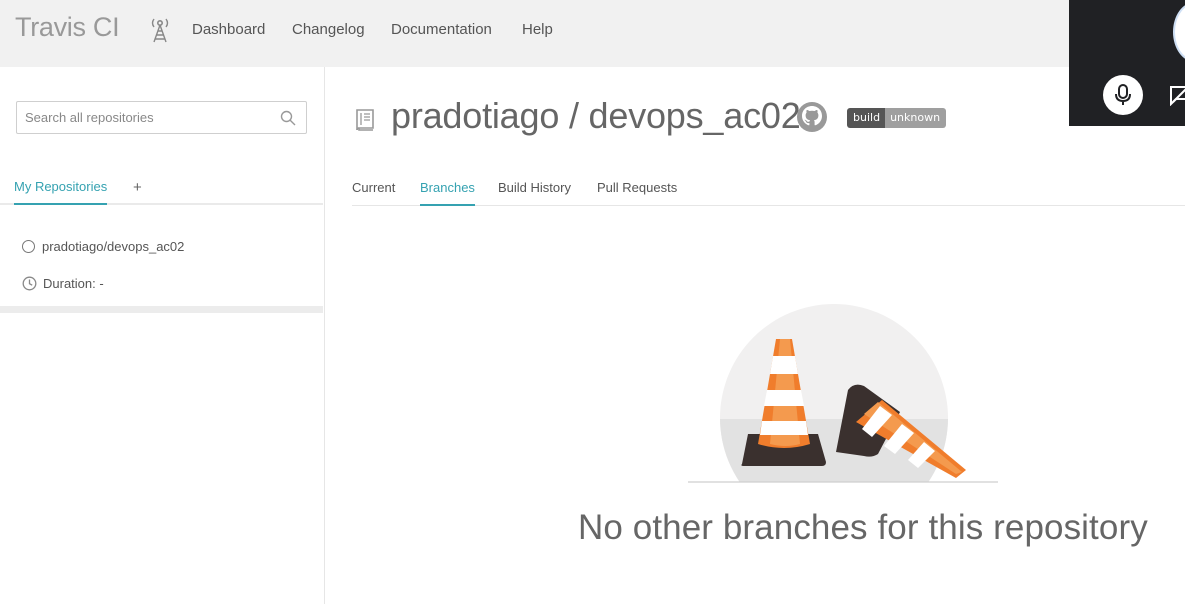 Image resolution: width=1185 pixels, height=604 pixels. What do you see at coordinates (866, 118) in the screenshot?
I see `badge-label: build` at bounding box center [866, 118].